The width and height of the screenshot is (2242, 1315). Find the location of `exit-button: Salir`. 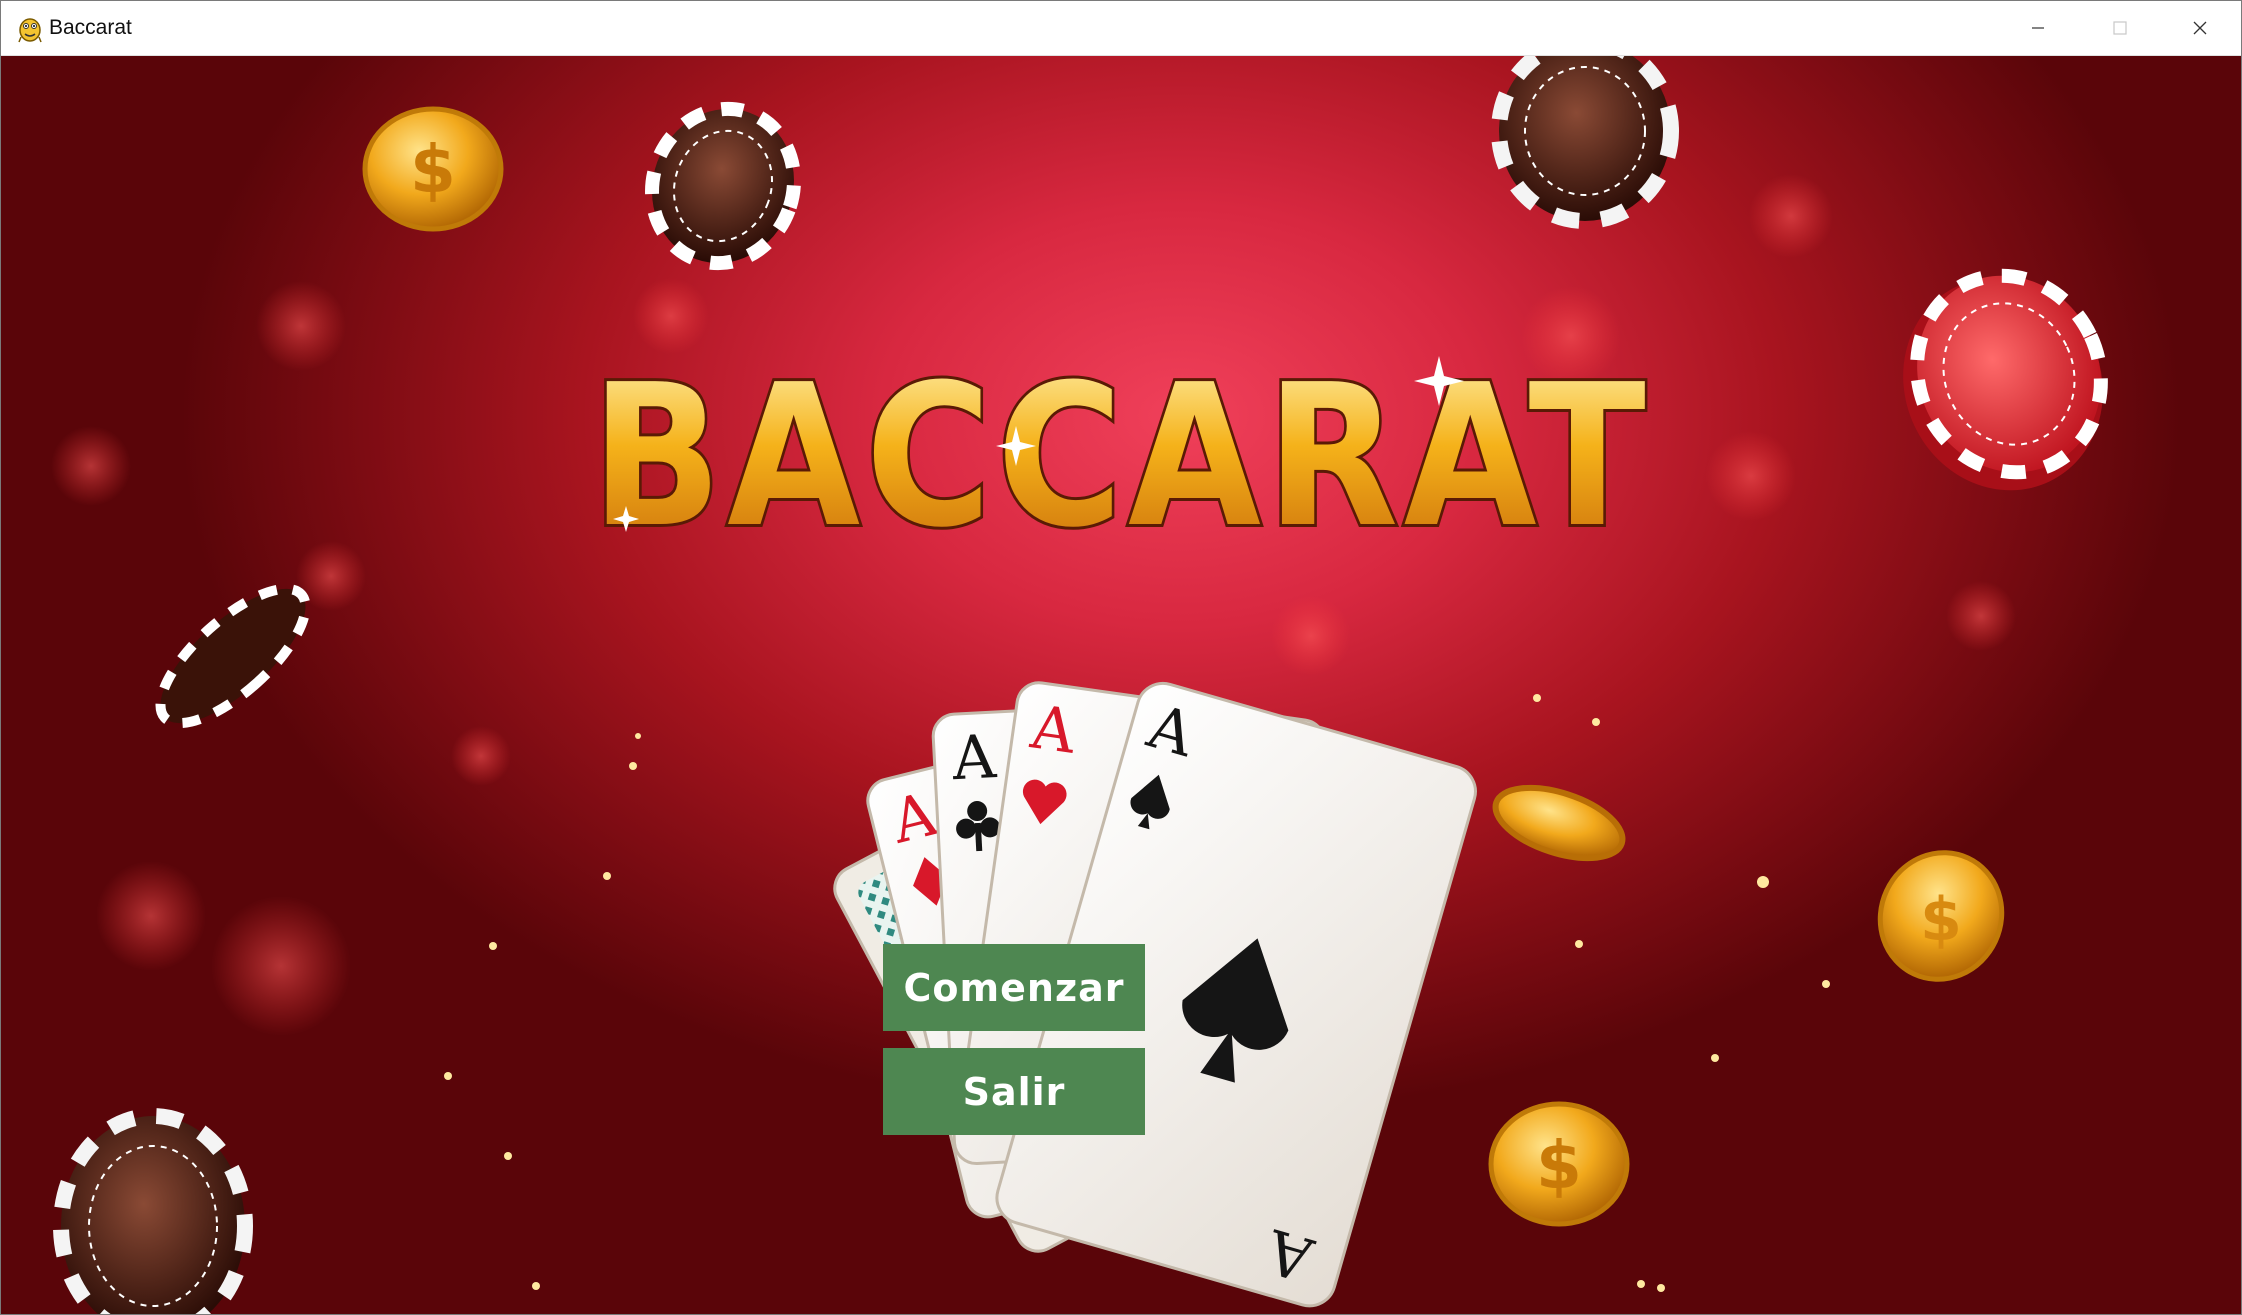

exit-button: Salir is located at coordinates (1014, 1091).